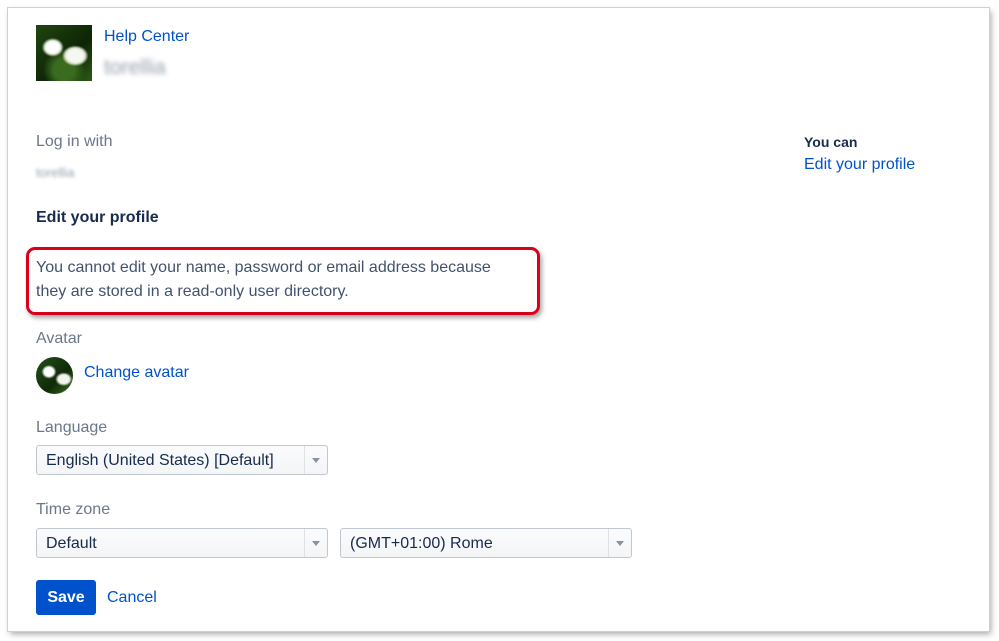 Image resolution: width=999 pixels, height=641 pixels. Describe the element at coordinates (72, 427) in the screenshot. I see `language-label: Language` at that location.